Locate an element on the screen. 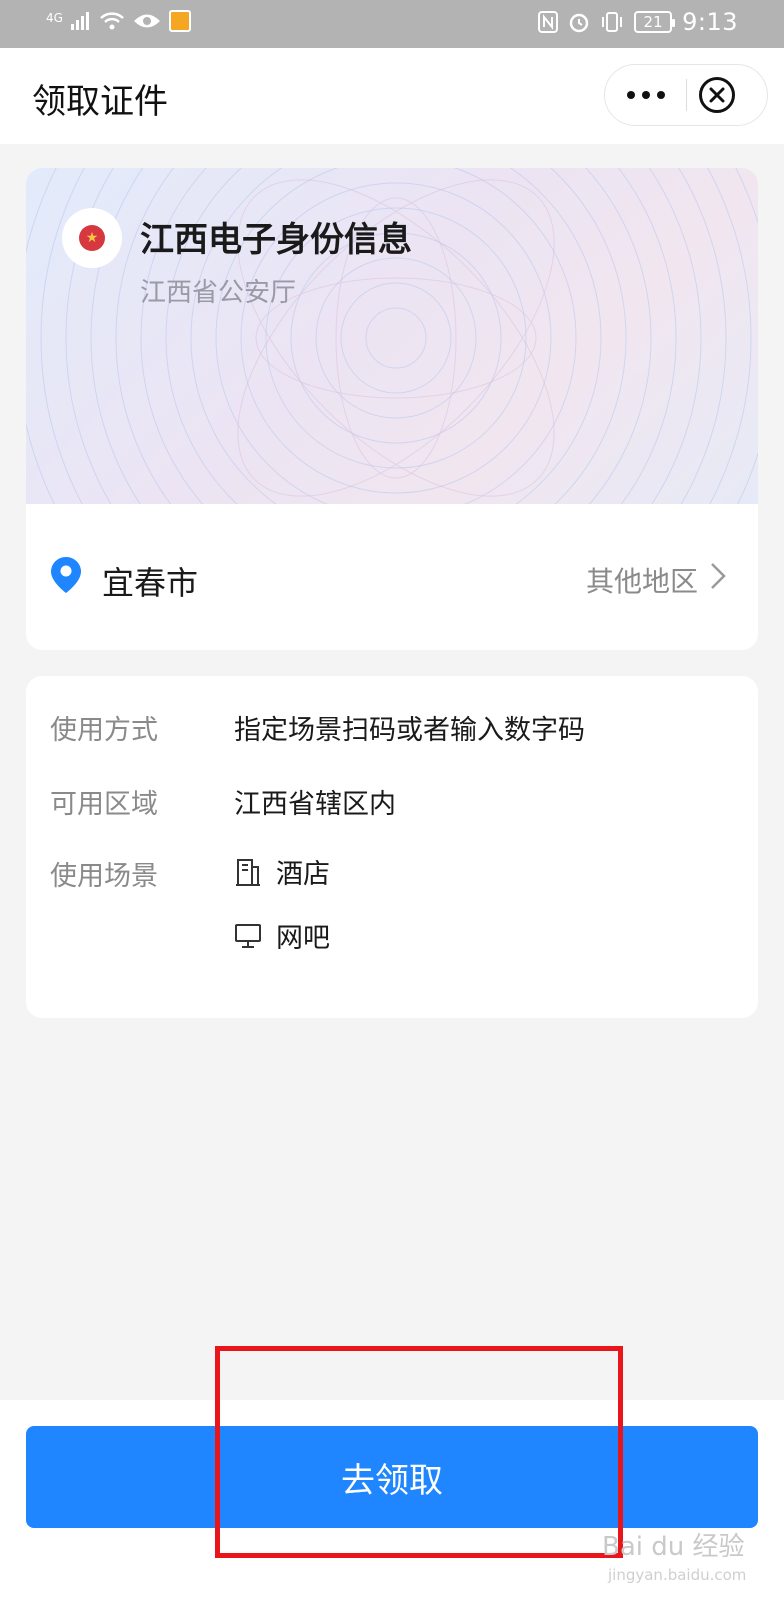  scene-item-hotel: 酒店 is located at coordinates (282, 871).